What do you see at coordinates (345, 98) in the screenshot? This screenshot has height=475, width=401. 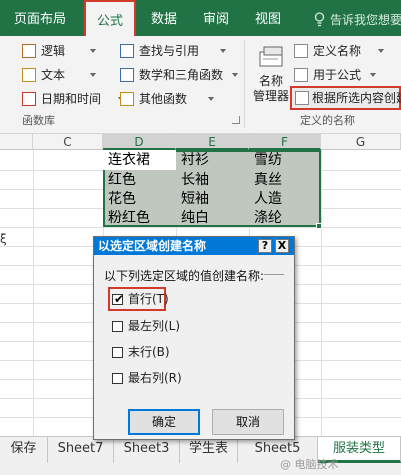 I see `create-from-selection-button: 根据所选内容创建` at bounding box center [345, 98].